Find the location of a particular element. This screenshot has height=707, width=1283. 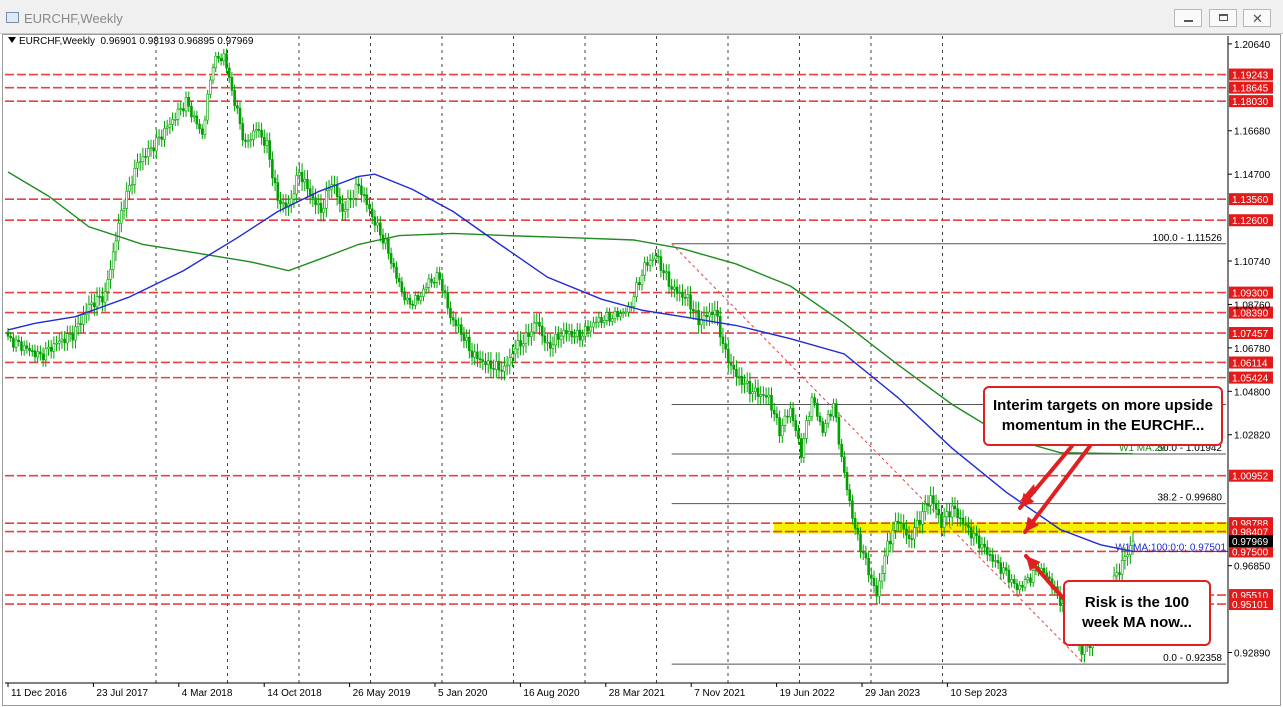

current-price-label: 0.97969 is located at coordinates (1250, 542).